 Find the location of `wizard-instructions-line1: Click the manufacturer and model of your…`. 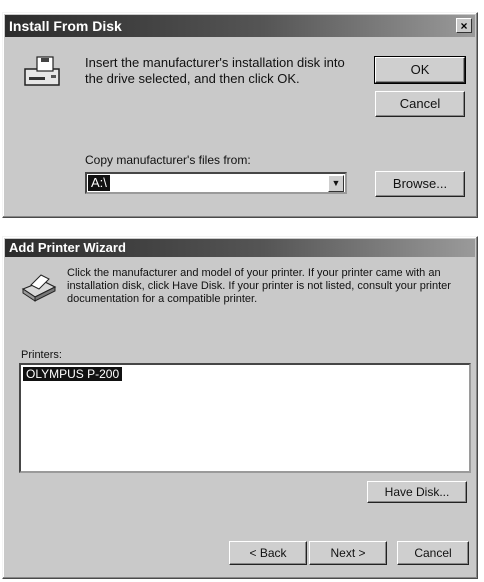

wizard-instructions-line1: Click the manufacturer and model of your… is located at coordinates (254, 273).